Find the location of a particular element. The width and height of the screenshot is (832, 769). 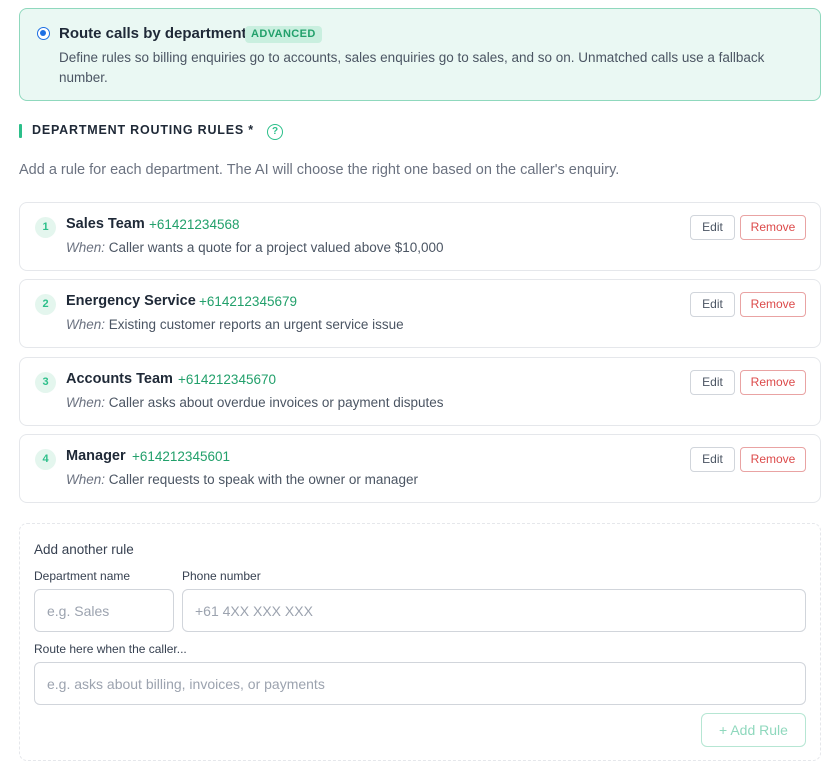

radio-selected-icon is located at coordinates (43, 33).